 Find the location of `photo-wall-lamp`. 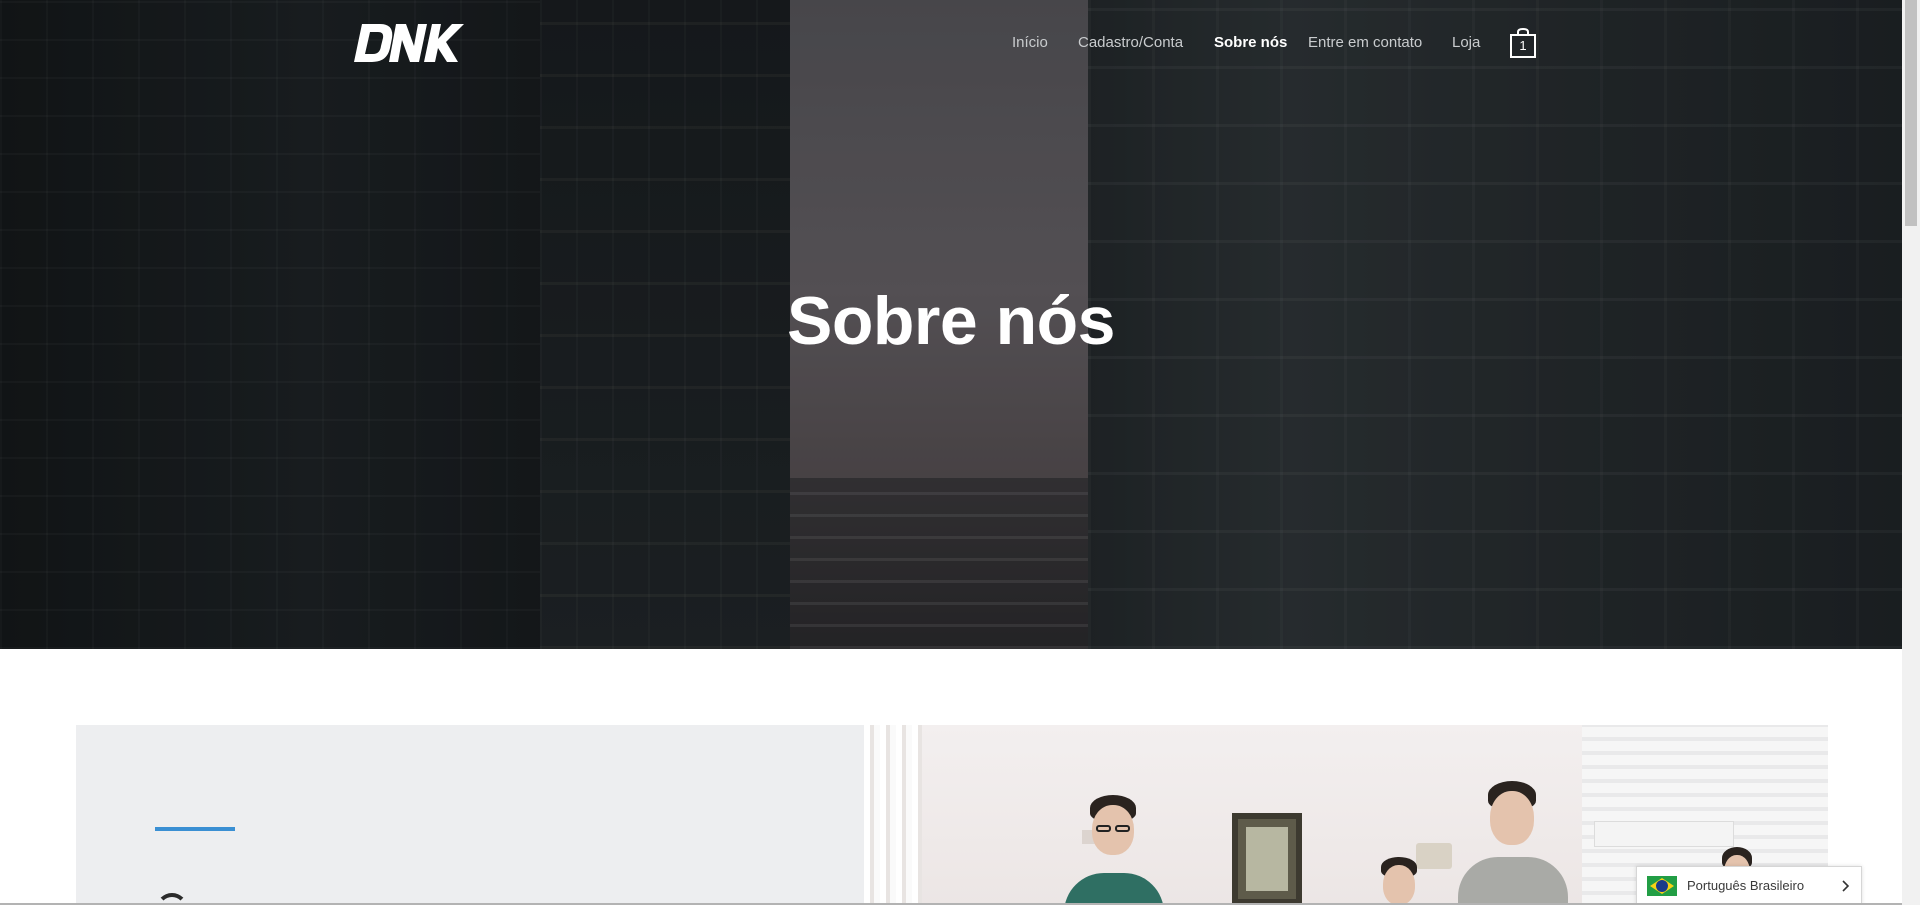

photo-wall-lamp is located at coordinates (1434, 856).